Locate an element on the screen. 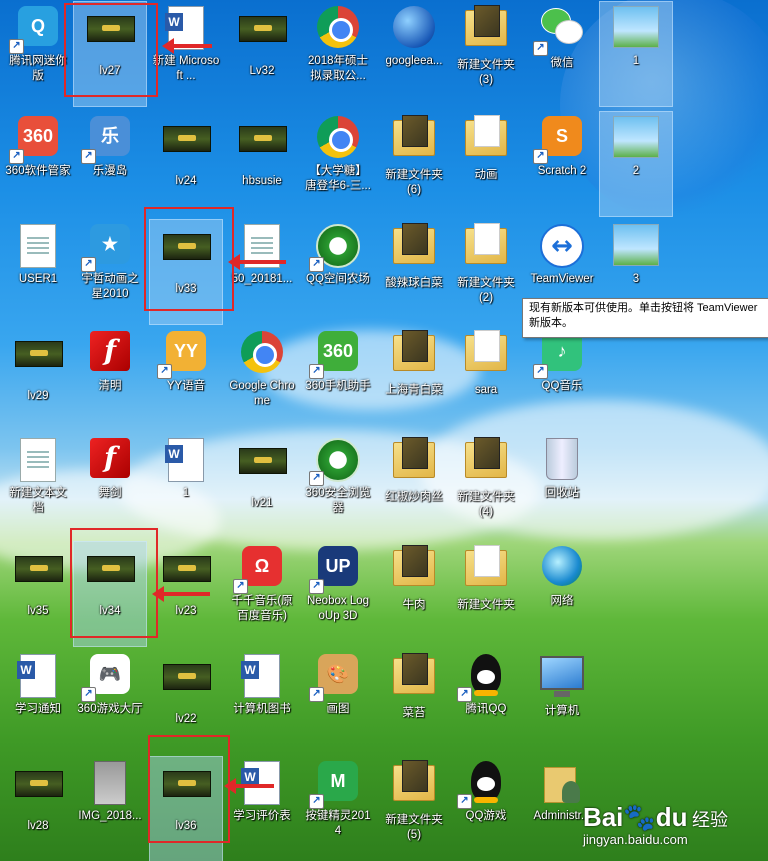 The width and height of the screenshot is (768, 861). desktop-icon: ↗ 腾讯QQ is located at coordinates (486, 702).